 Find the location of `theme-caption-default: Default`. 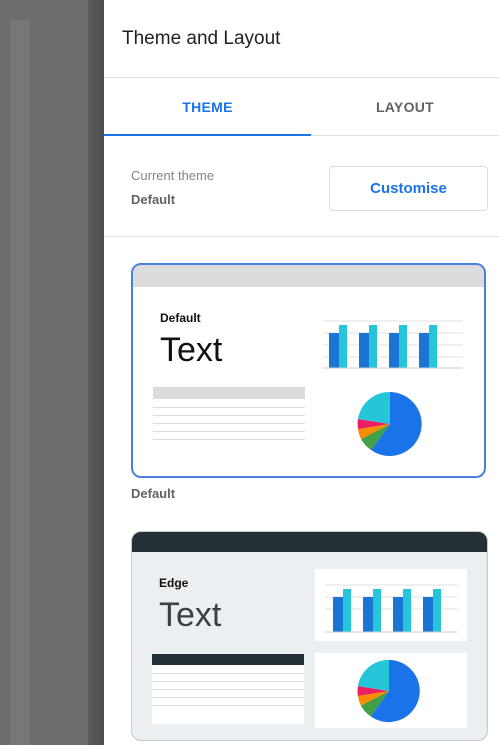

theme-caption-default: Default is located at coordinates (153, 493).